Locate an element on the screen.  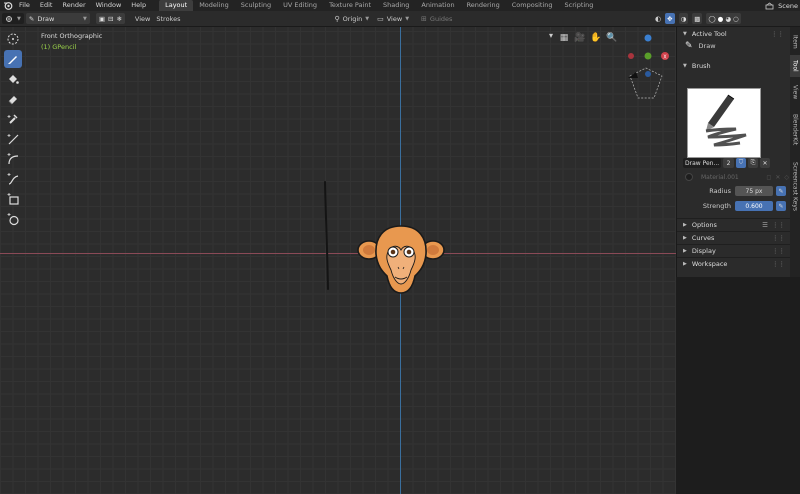
view-dropdown: ▭ View ▼ is located at coordinates (393, 19).